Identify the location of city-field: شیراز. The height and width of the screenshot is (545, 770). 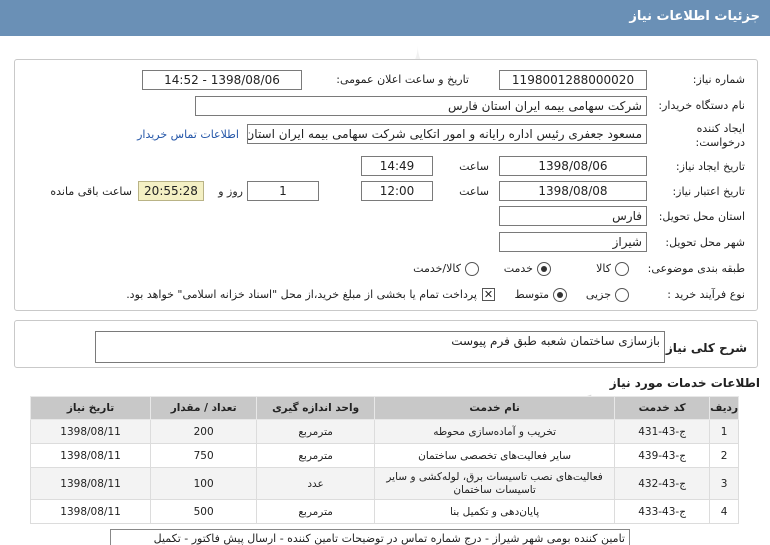
(573, 242).